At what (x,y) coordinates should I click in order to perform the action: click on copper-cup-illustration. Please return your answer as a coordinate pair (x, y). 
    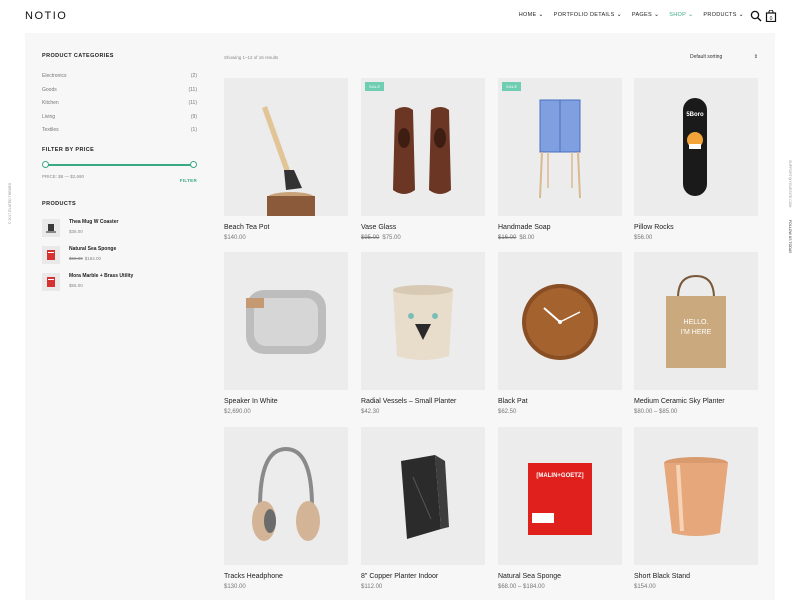
    Looking at the image, I should click on (696, 496).